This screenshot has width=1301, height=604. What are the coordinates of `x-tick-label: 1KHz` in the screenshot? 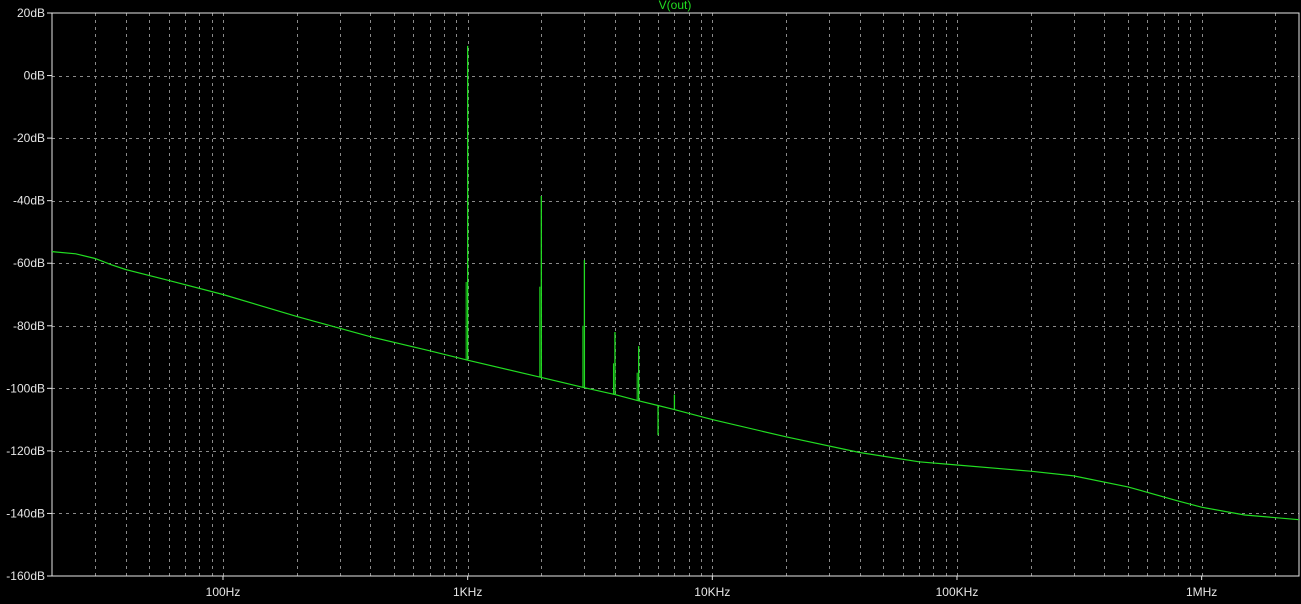 It's located at (467, 592).